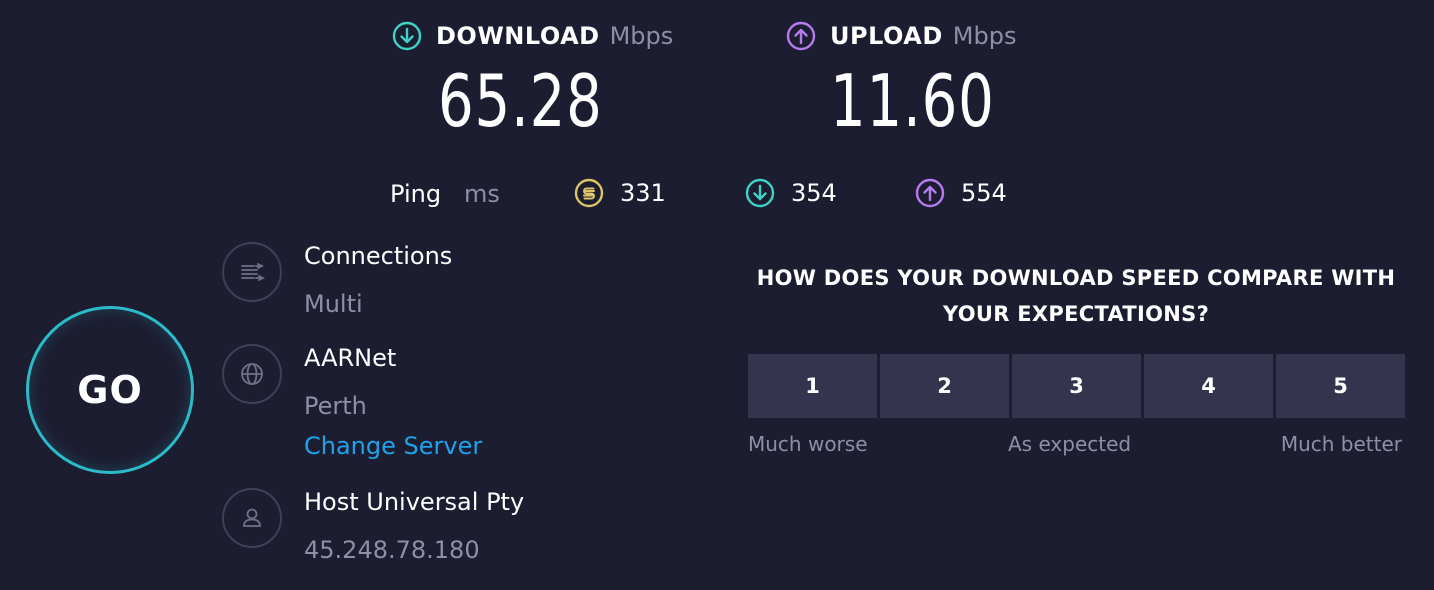 This screenshot has width=1434, height=590. I want to click on rating-captions: Much worse As expected Much better, so click(1076, 447).